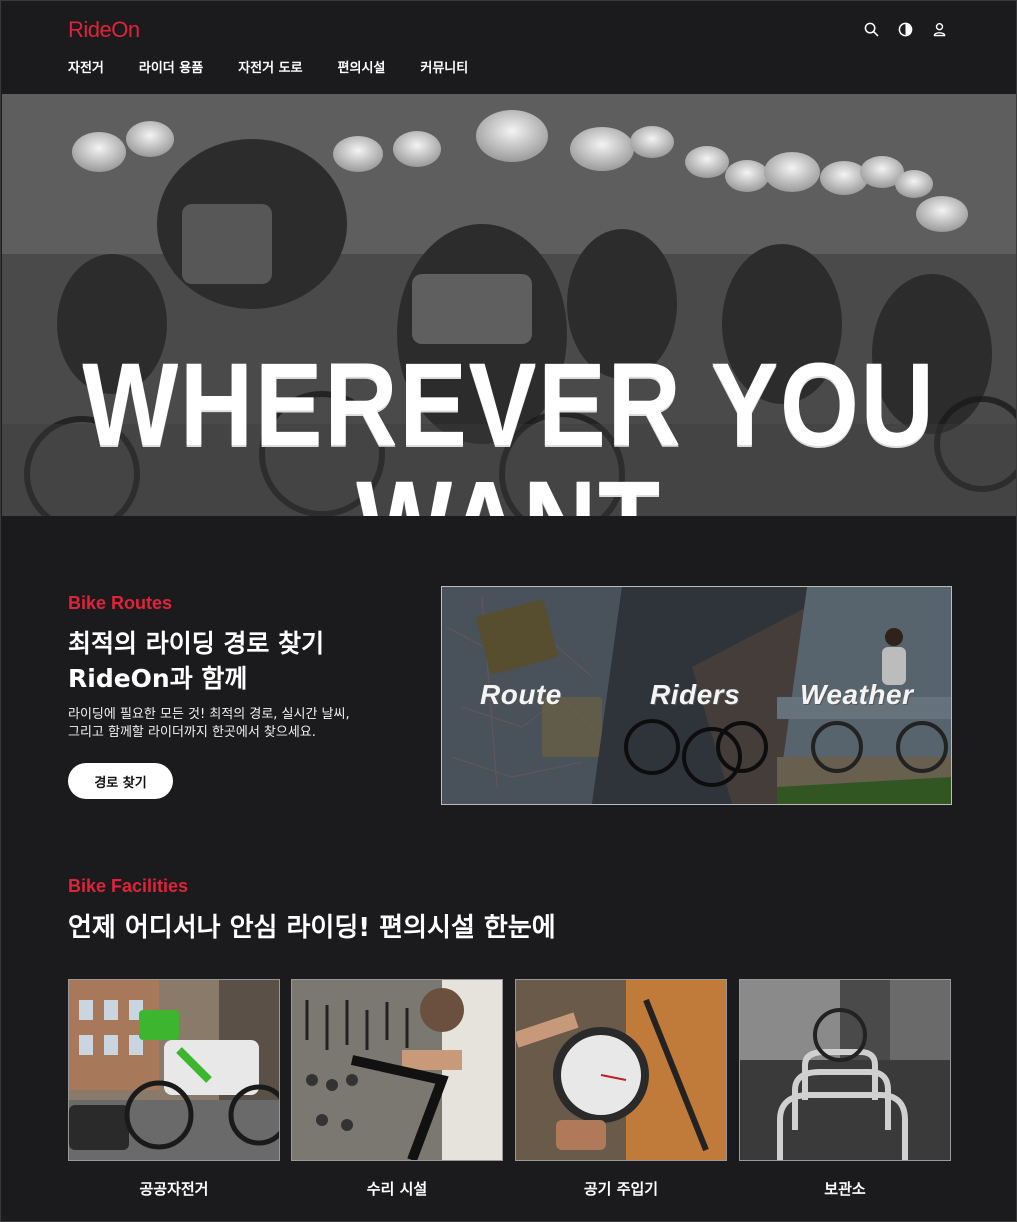 This screenshot has width=1017, height=1222. What do you see at coordinates (174, 1070) in the screenshot?
I see `public-bike-image` at bounding box center [174, 1070].